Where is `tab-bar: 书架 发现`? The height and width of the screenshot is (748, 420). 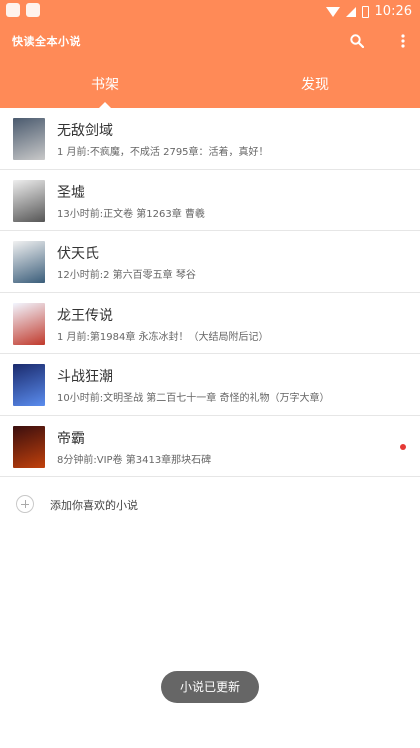 tab-bar: 书架 发现 is located at coordinates (210, 88).